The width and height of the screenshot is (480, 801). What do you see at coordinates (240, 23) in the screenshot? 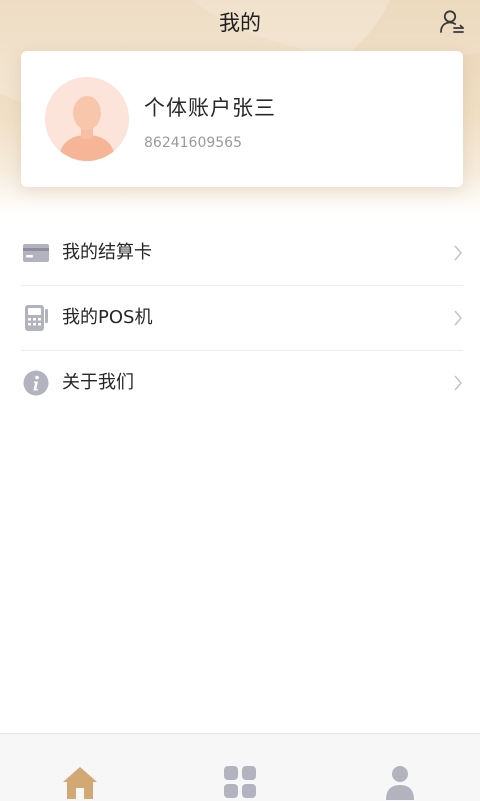
I see `page-title: 我的` at bounding box center [240, 23].